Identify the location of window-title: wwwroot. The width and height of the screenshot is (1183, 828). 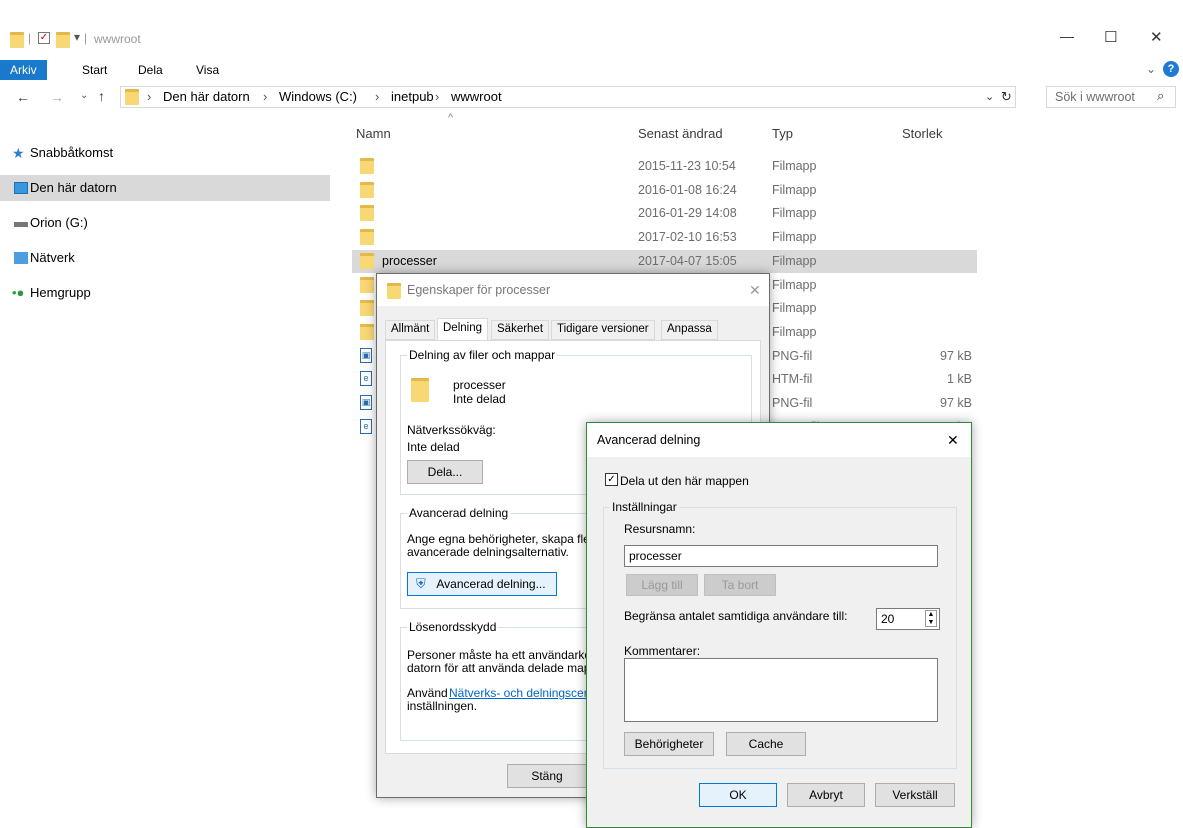
(117, 39).